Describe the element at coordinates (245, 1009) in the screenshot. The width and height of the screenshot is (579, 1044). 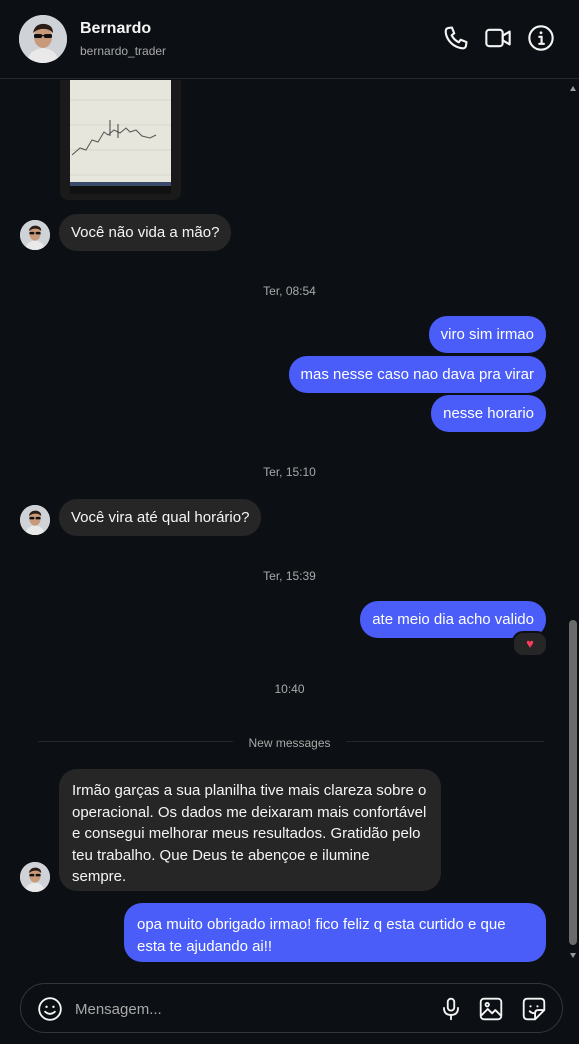
I see `message-input` at that location.